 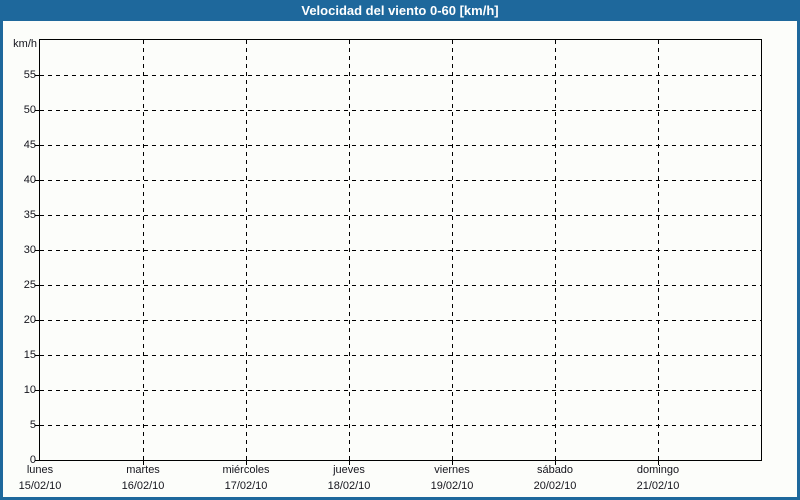 What do you see at coordinates (452, 486) in the screenshot?
I see `x-tick-date: 19/02/10` at bounding box center [452, 486].